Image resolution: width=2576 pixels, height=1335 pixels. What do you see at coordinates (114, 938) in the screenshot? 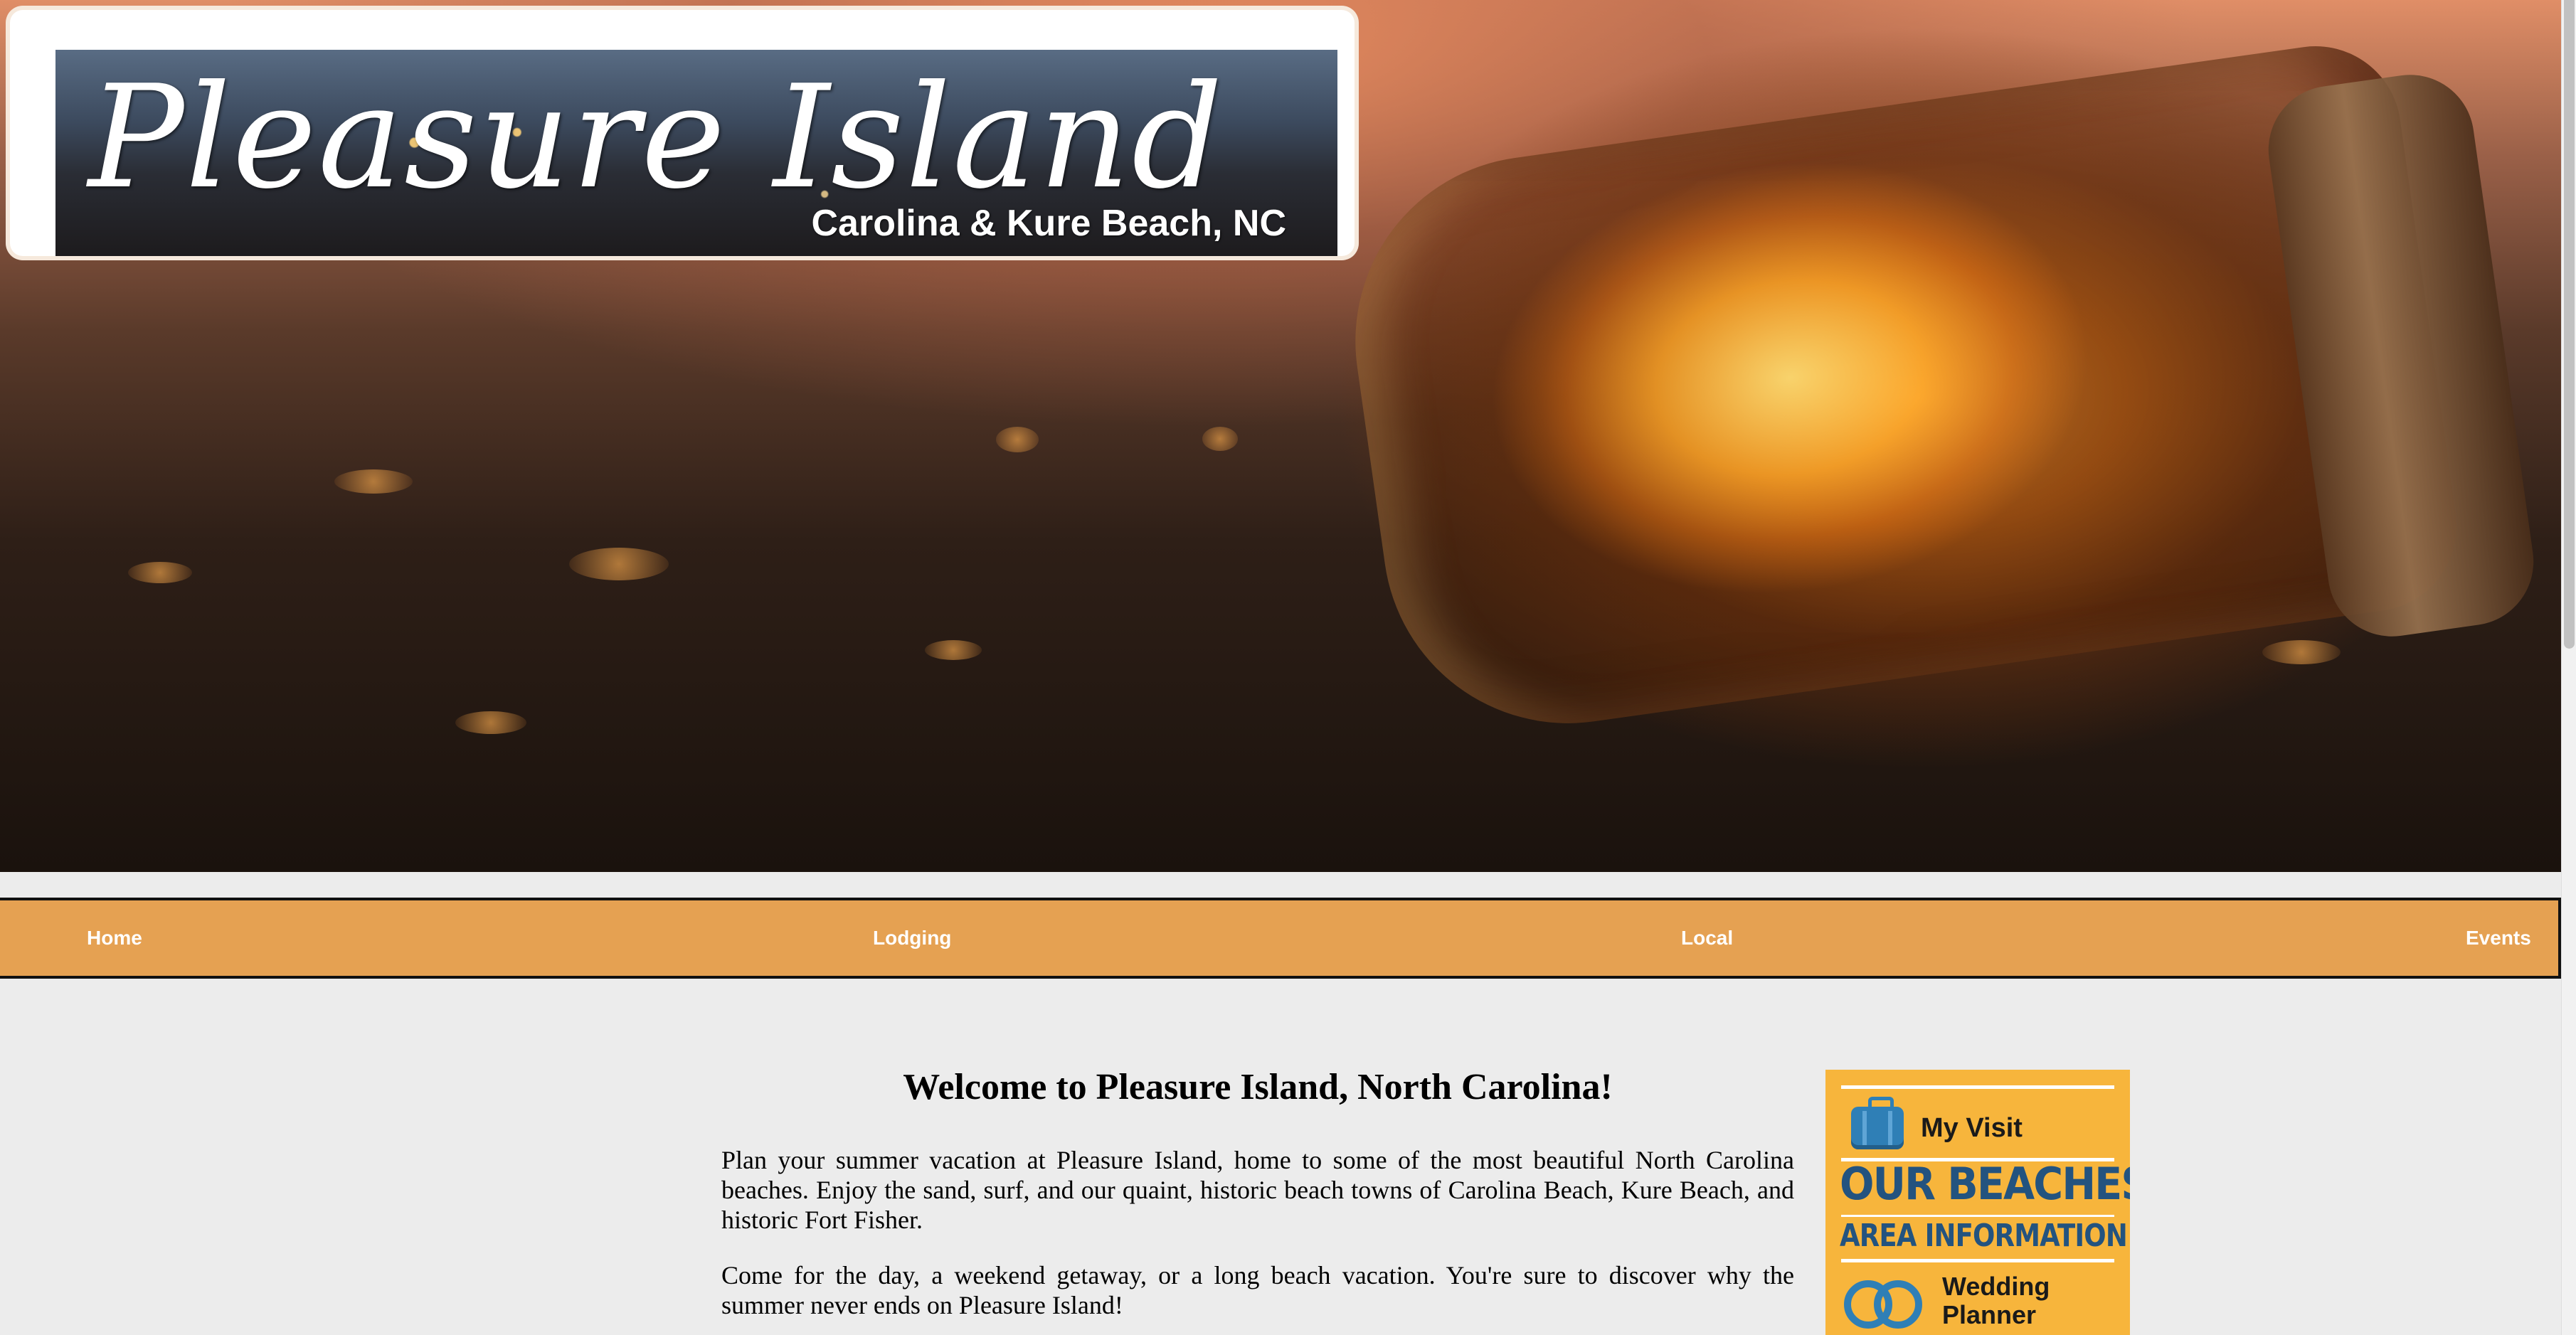
I see `nav-home-link: Home` at bounding box center [114, 938].